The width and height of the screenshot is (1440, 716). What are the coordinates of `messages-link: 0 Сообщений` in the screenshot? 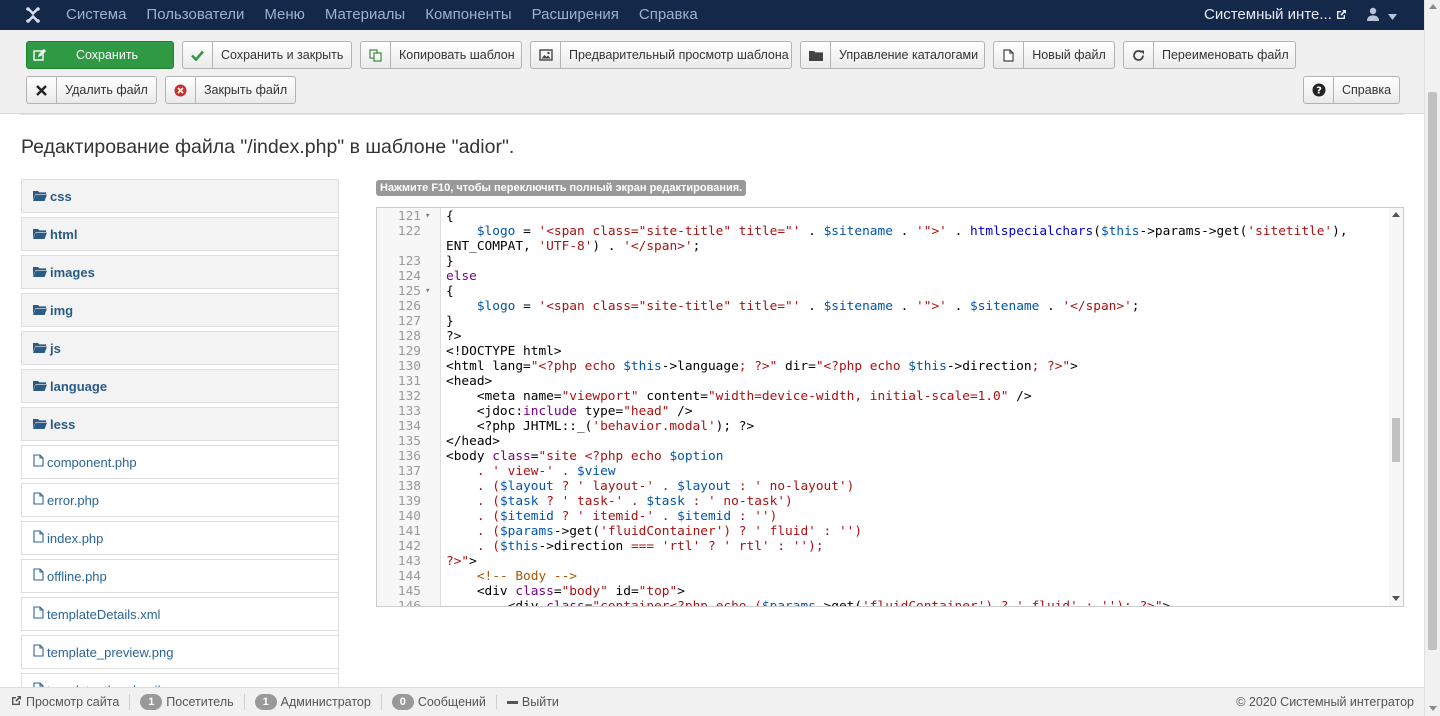 It's located at (433, 702).